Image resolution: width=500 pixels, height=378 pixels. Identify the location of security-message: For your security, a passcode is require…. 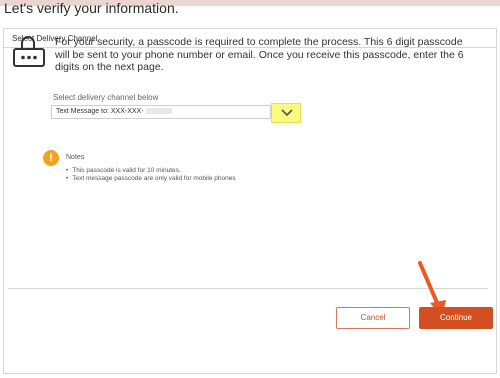
(259, 54).